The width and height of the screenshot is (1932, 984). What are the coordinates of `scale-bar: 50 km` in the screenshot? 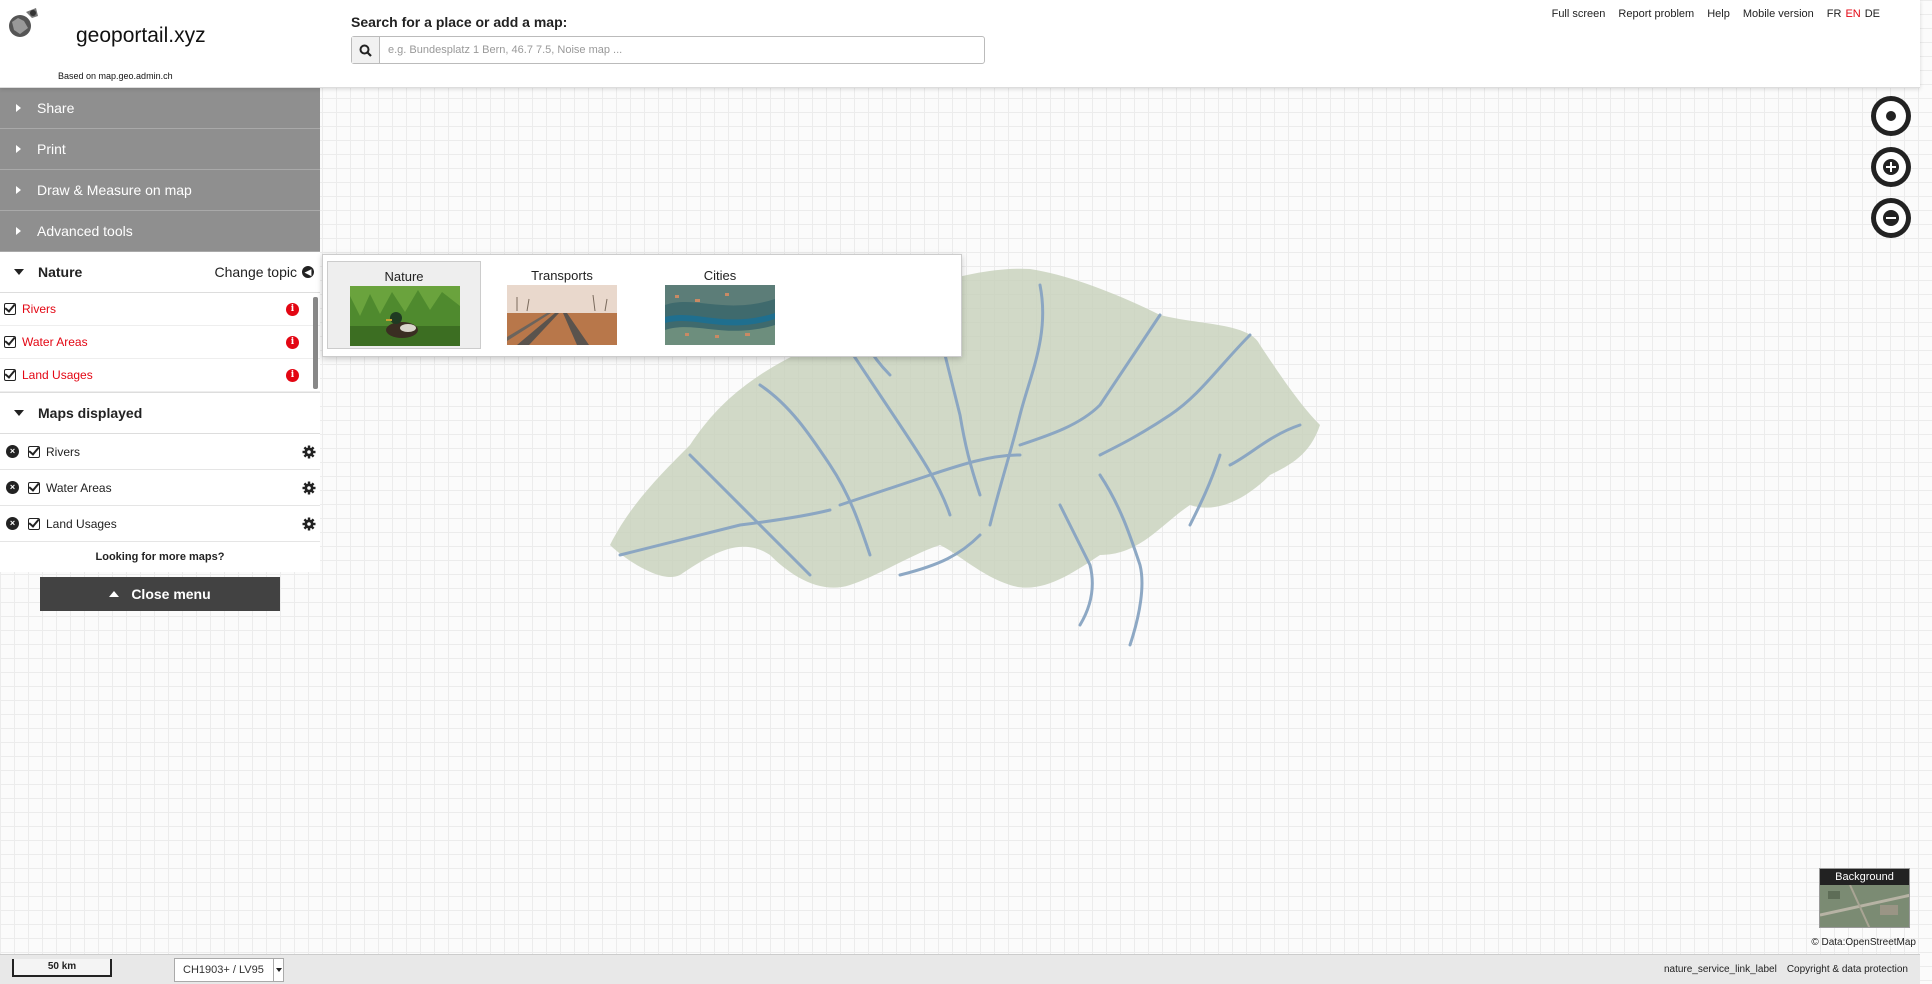 It's located at (62, 968).